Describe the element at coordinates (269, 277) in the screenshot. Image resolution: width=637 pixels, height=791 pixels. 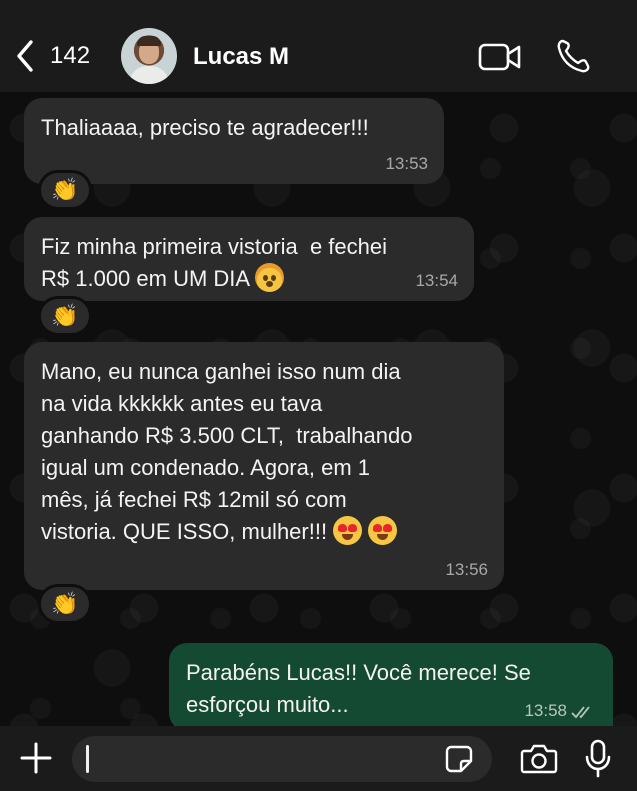
I see `exploding-head-emoji-icon` at that location.